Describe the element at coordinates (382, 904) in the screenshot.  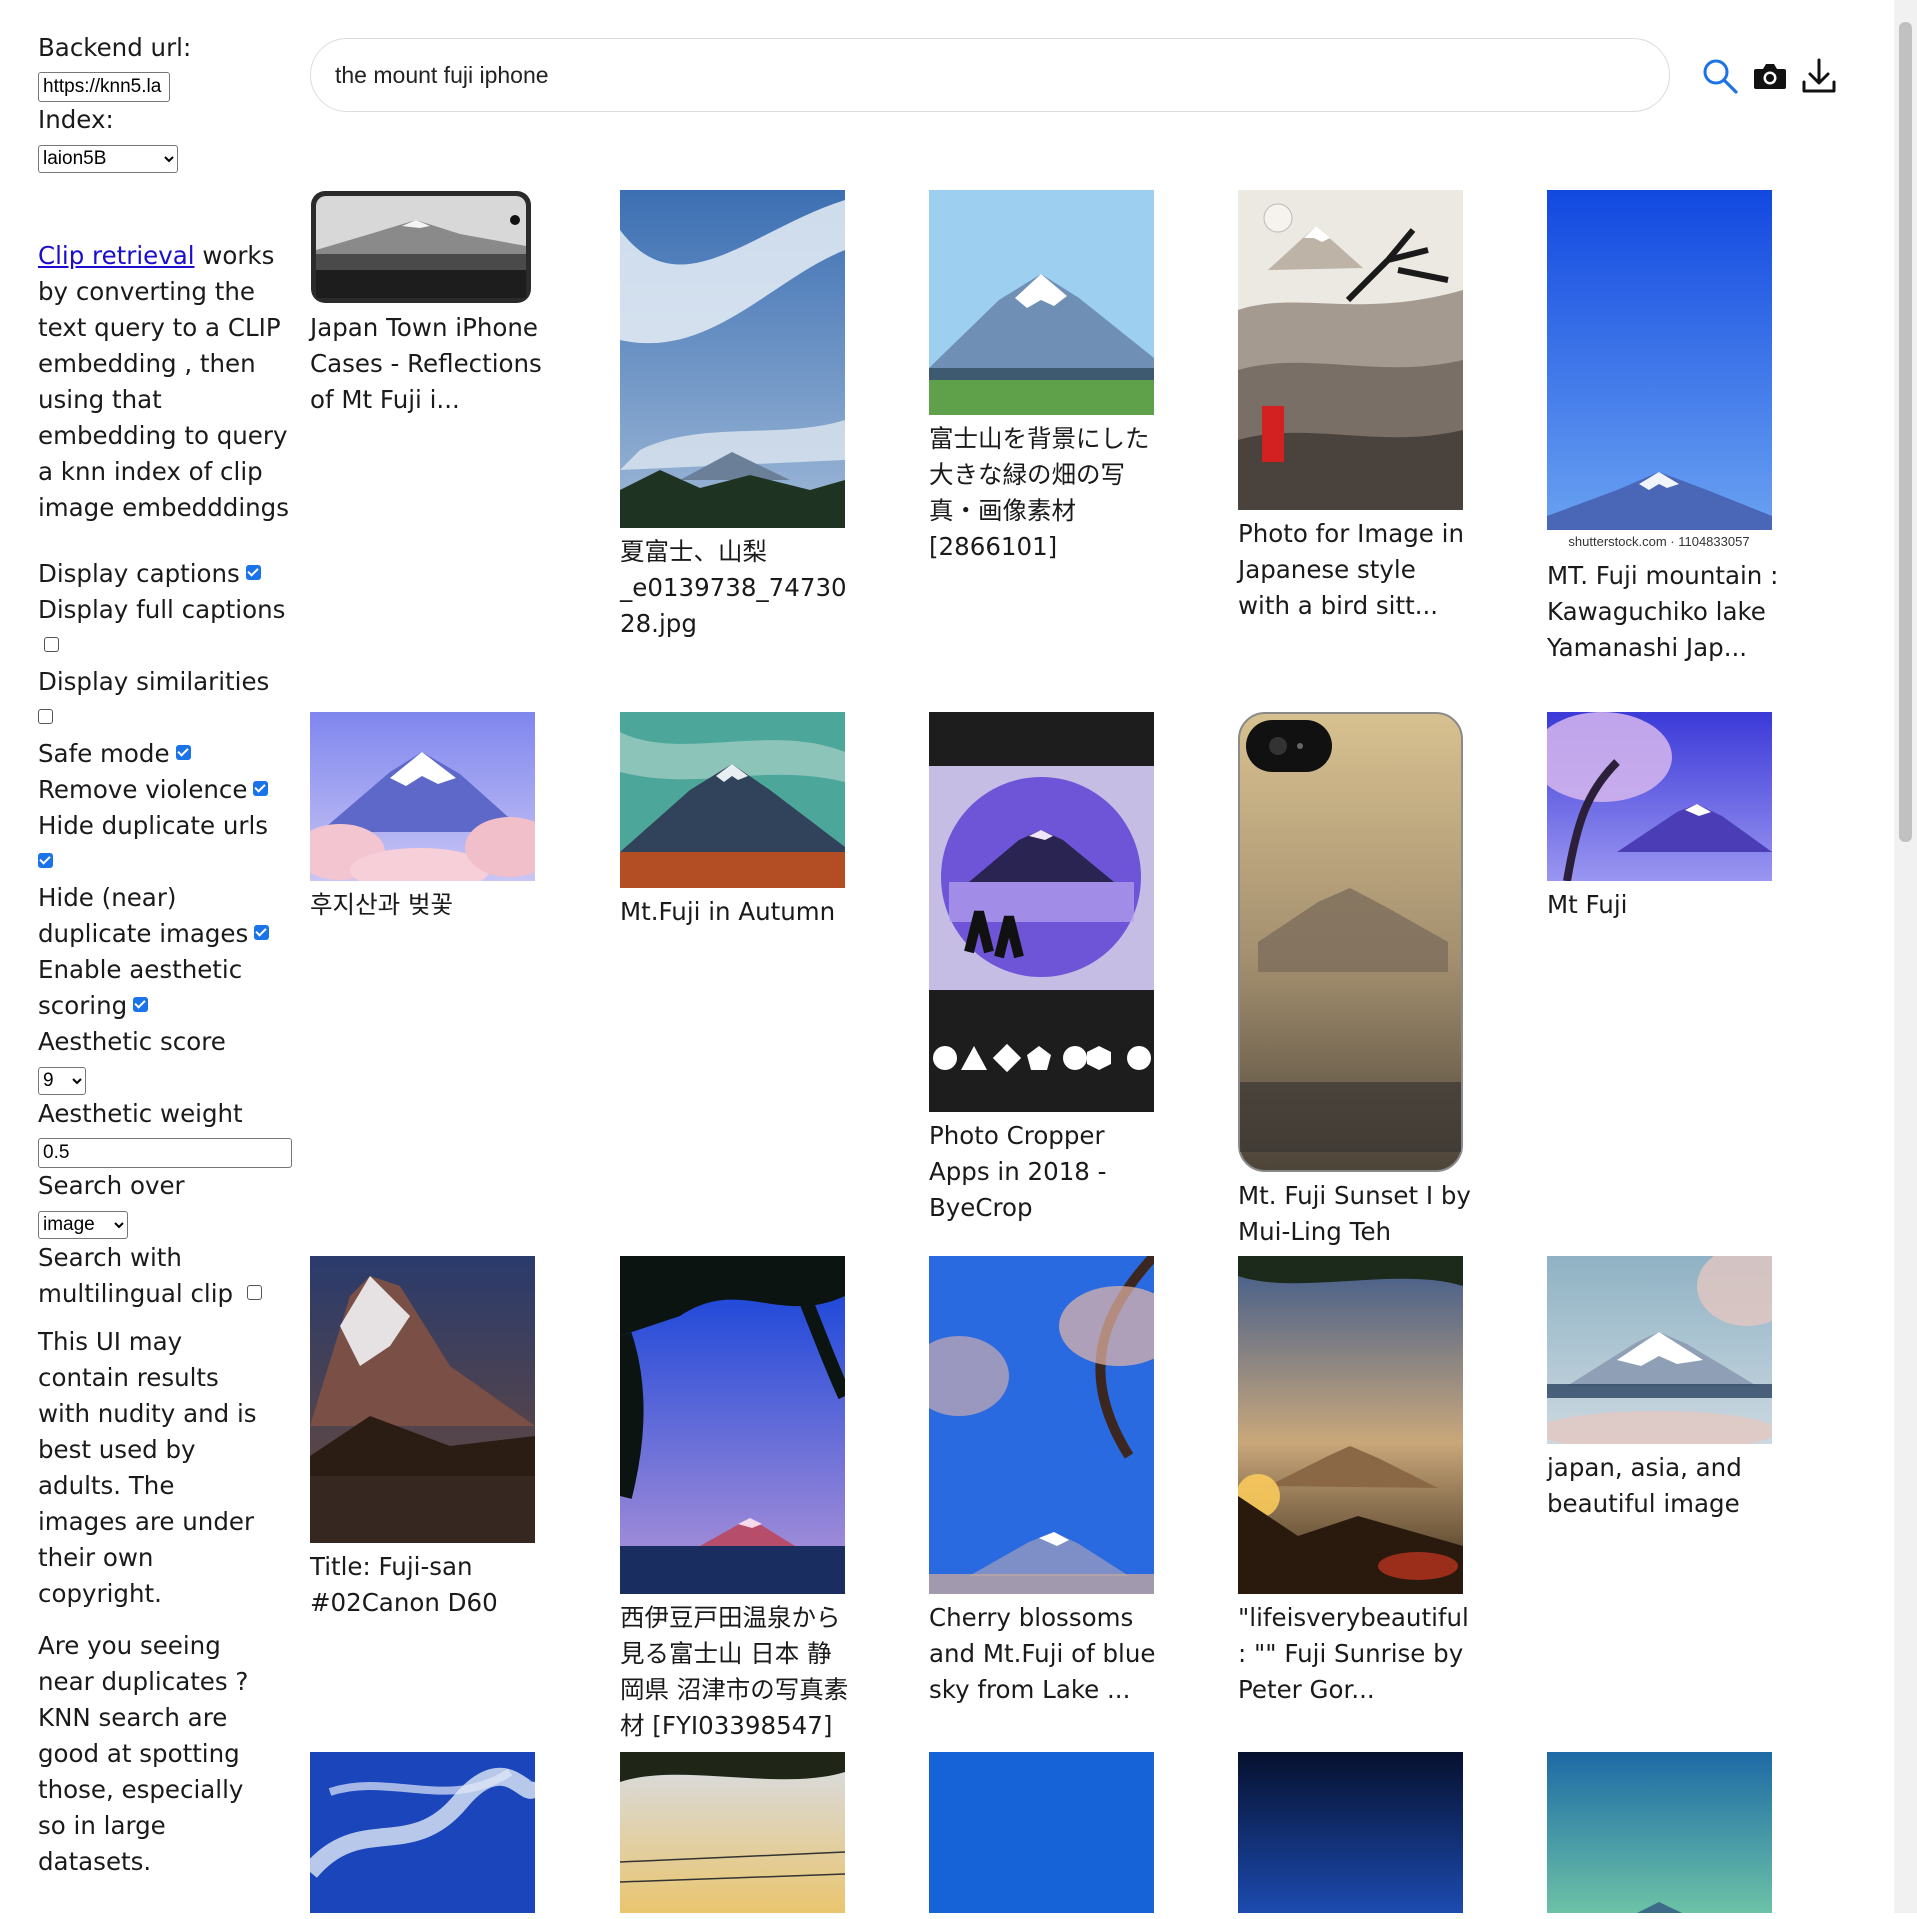
I see `result-caption: 후지산과 벚꽃` at that location.